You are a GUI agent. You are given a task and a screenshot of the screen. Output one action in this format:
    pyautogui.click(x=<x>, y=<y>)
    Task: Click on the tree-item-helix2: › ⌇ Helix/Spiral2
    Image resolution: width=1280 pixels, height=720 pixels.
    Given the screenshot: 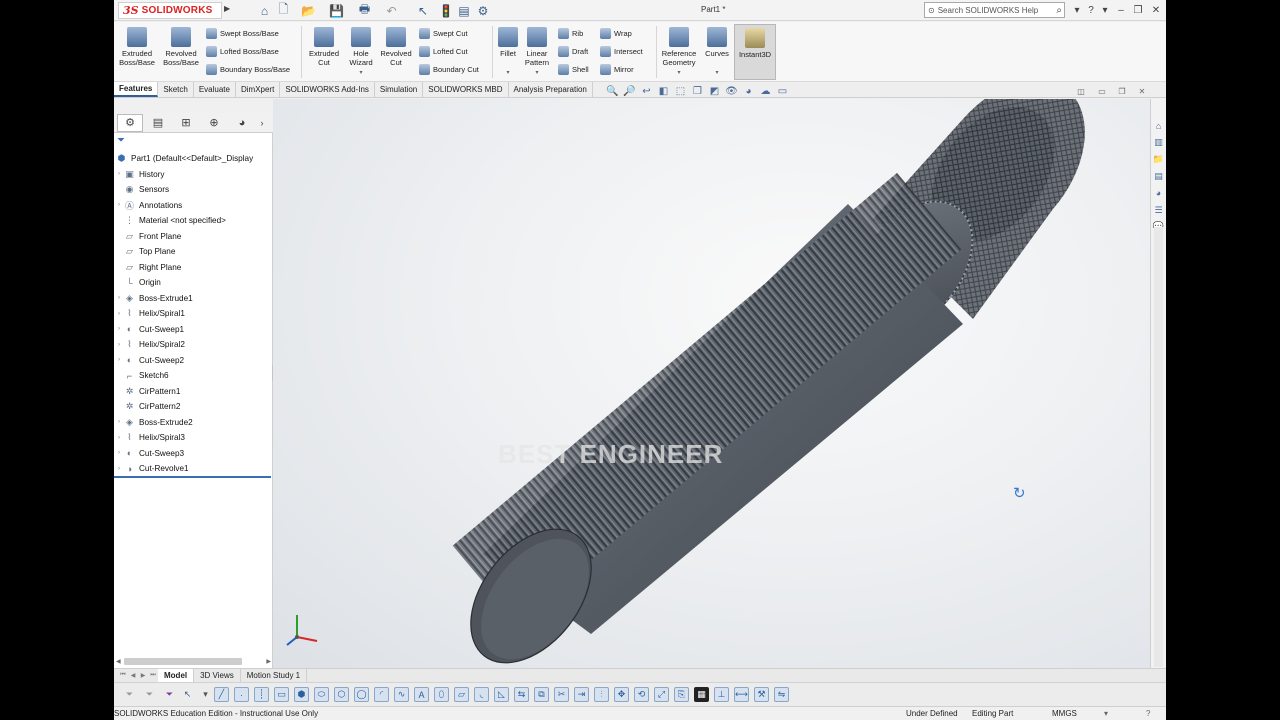 What is the action you would take?
    pyautogui.click(x=193, y=345)
    